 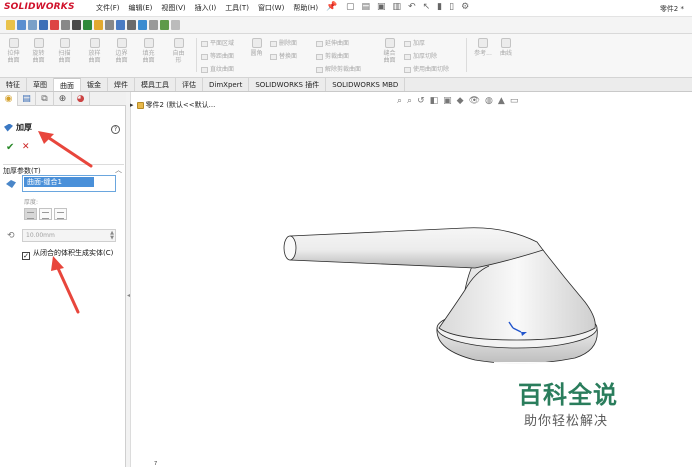 What do you see at coordinates (173, 8) in the screenshot?
I see `menu-view: 视图(V)` at bounding box center [173, 8].